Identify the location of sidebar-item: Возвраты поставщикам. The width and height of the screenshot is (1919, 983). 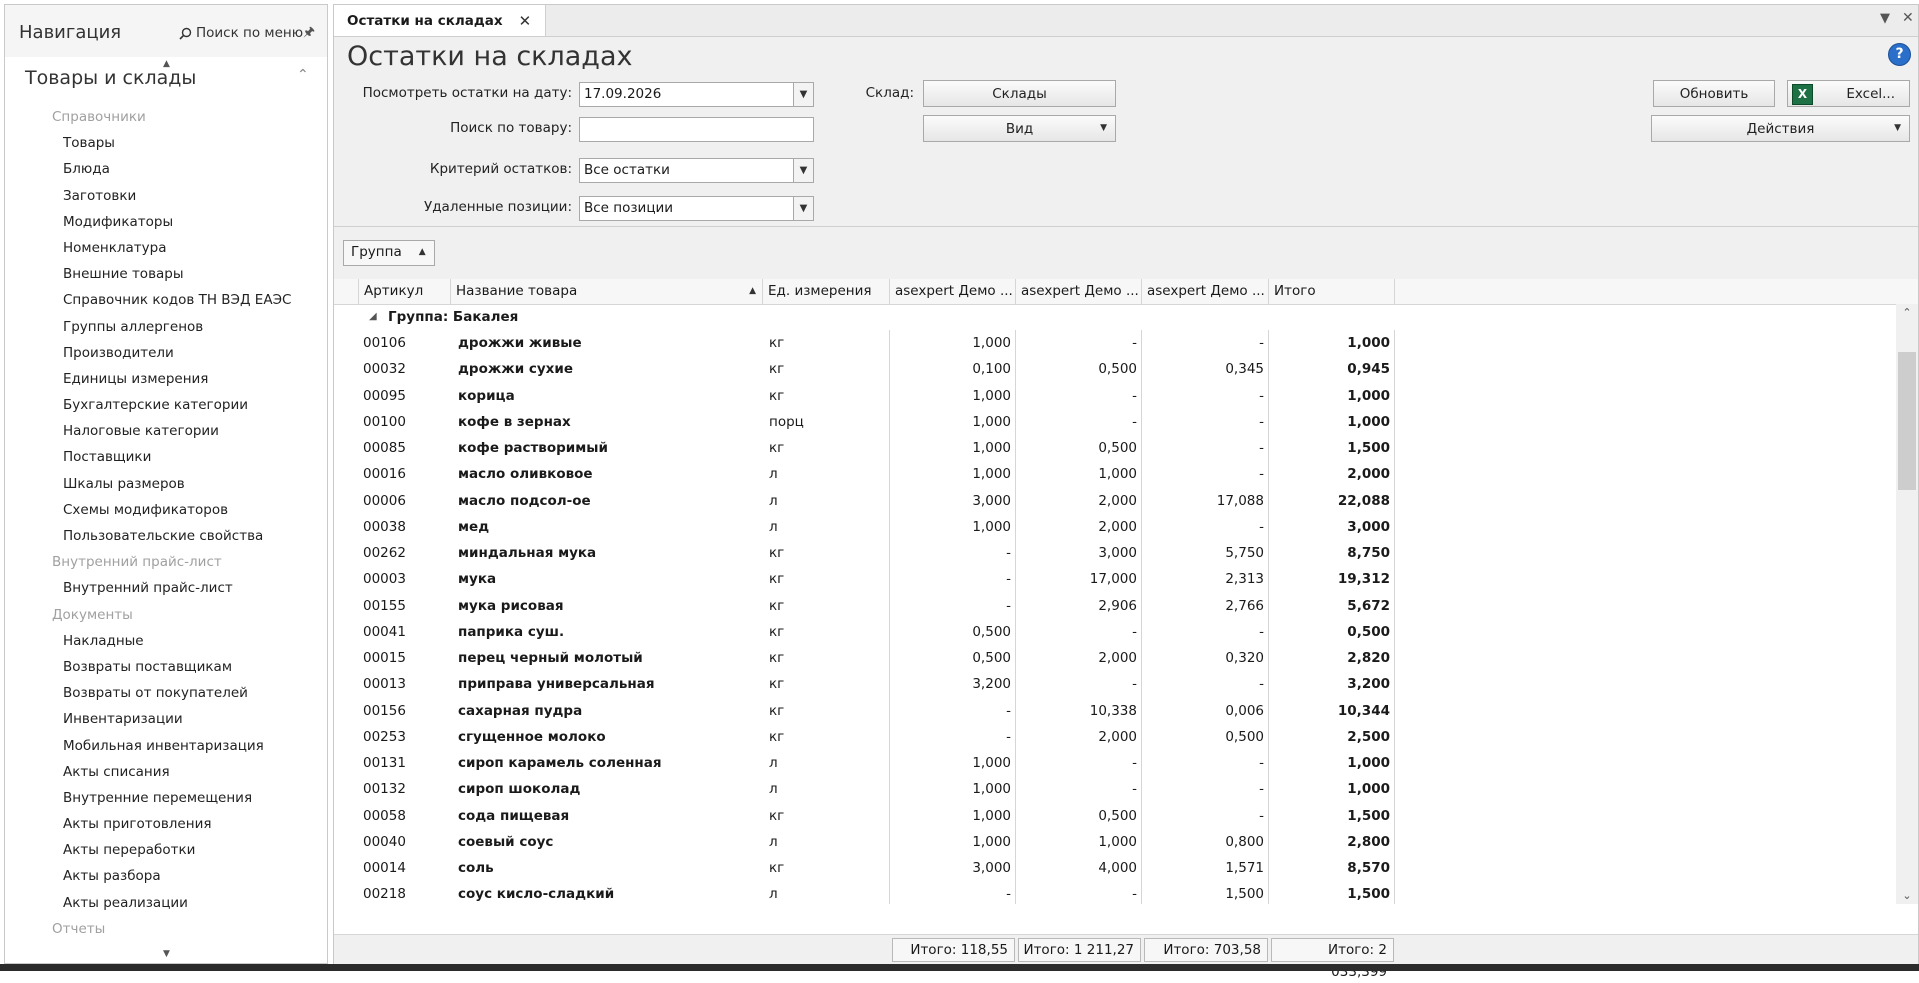
(166, 667).